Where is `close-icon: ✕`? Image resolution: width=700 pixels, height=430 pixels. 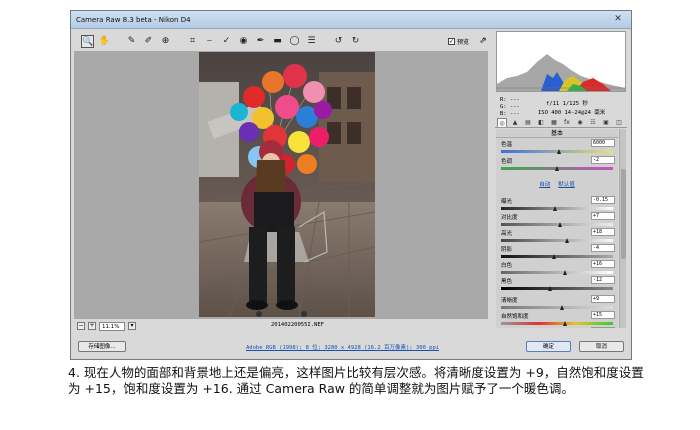
close-icon: ✕ is located at coordinates (618, 19).